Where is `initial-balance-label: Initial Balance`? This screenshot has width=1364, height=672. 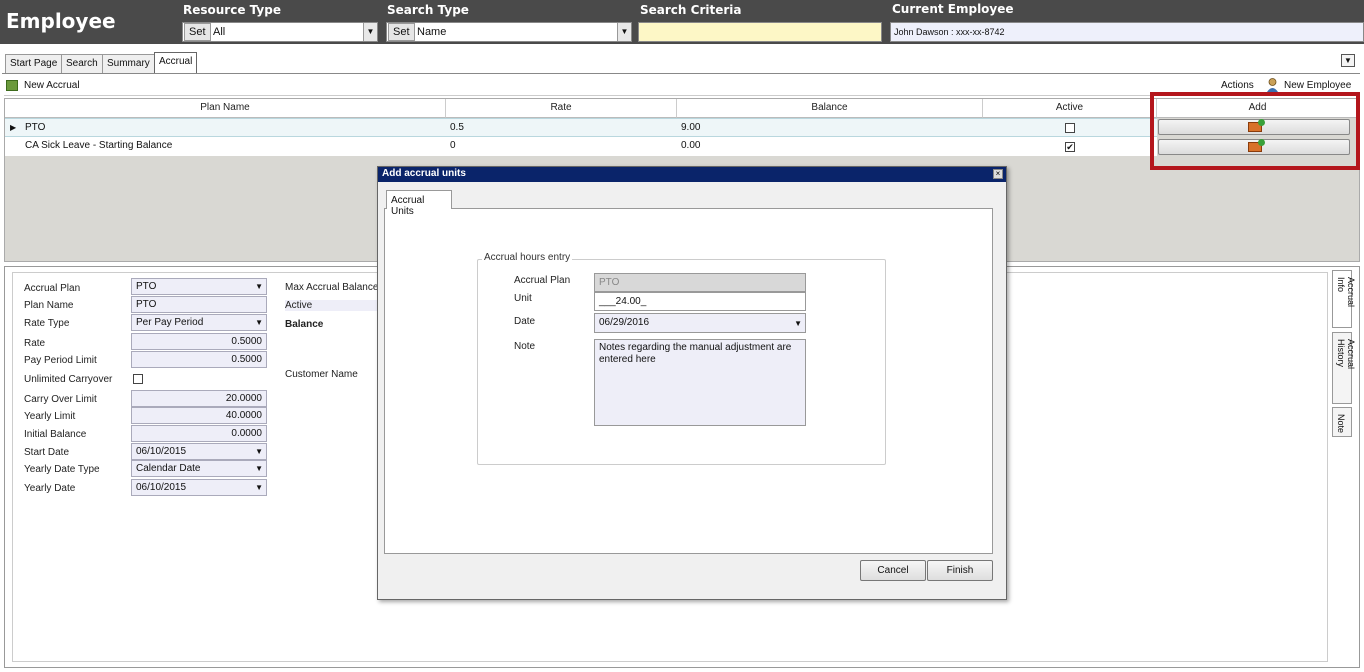 initial-balance-label: Initial Balance is located at coordinates (55, 434).